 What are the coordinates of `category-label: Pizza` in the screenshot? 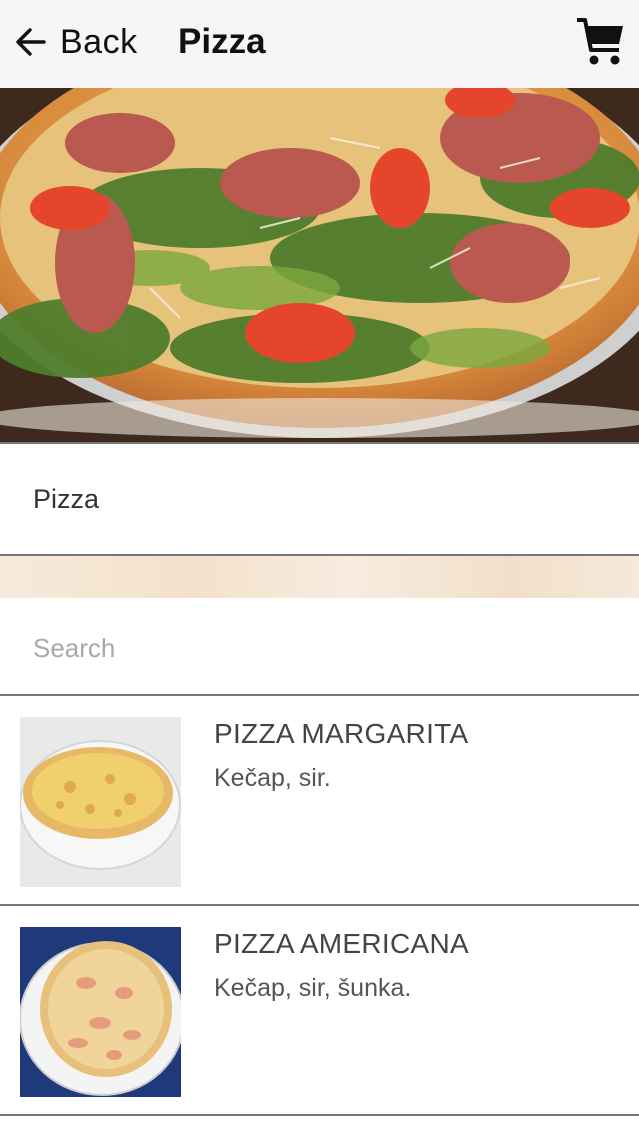 It's located at (66, 498).